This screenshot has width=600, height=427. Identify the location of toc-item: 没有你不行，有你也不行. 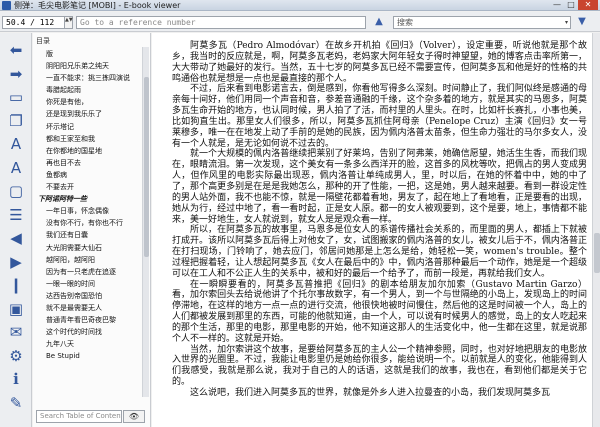
(89, 223).